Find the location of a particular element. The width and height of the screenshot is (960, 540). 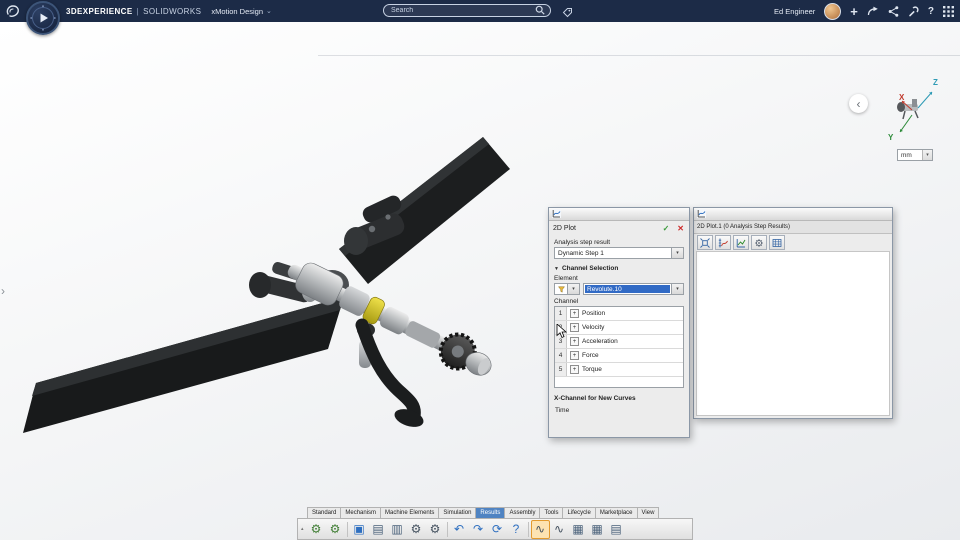

spreadsheet-icon: ▦ is located at coordinates (597, 529).